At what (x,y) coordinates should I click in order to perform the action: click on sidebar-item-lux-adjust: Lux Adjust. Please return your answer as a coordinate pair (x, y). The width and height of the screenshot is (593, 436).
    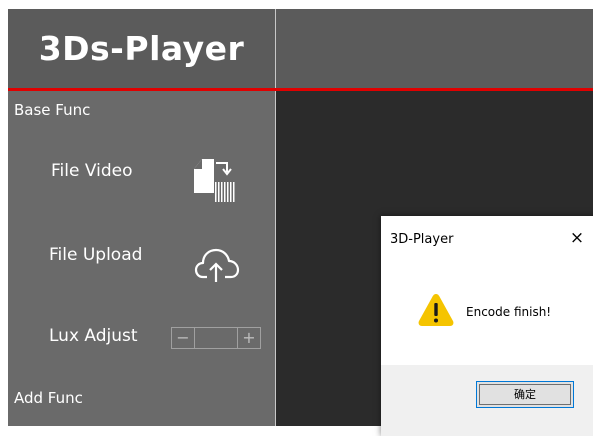
    Looking at the image, I should click on (93, 336).